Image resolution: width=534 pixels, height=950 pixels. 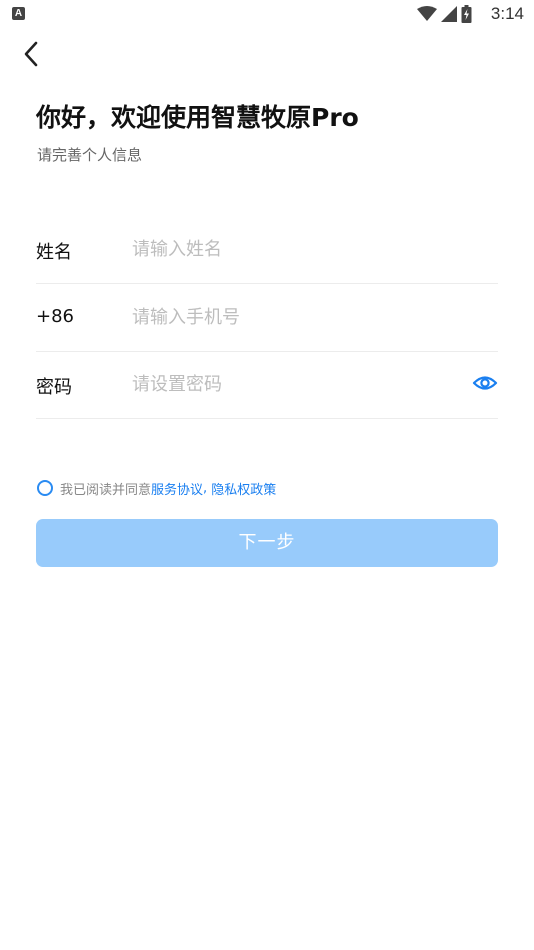 I want to click on toggle-password-visibility-button, so click(x=485, y=383).